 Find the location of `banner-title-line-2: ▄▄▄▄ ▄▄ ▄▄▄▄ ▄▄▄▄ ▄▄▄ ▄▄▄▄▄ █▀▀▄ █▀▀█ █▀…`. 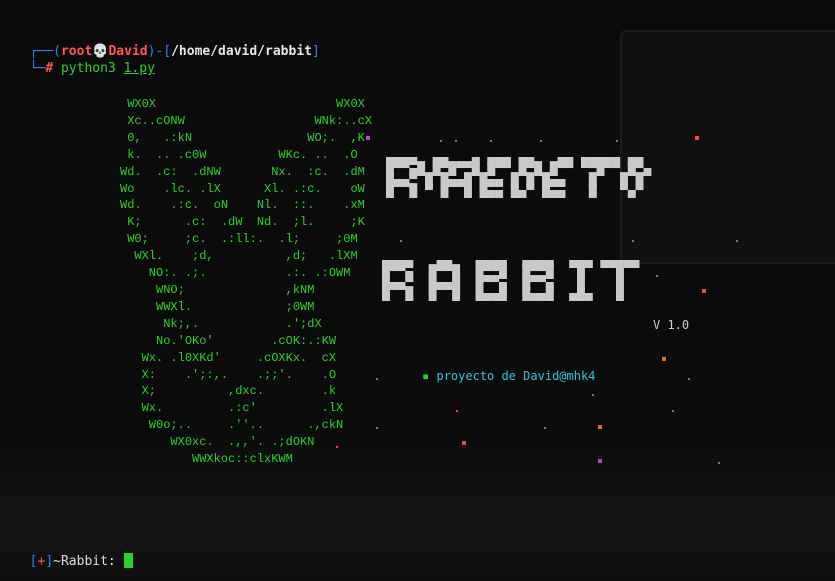

banner-title-line-2: ▄▄▄▄ ▄▄ ▄▄▄▄ ▄▄▄▄ ▄▄▄ ▄▄▄▄▄ █▀▀▄ █▀▀█ █▀… is located at coordinates (511, 277).